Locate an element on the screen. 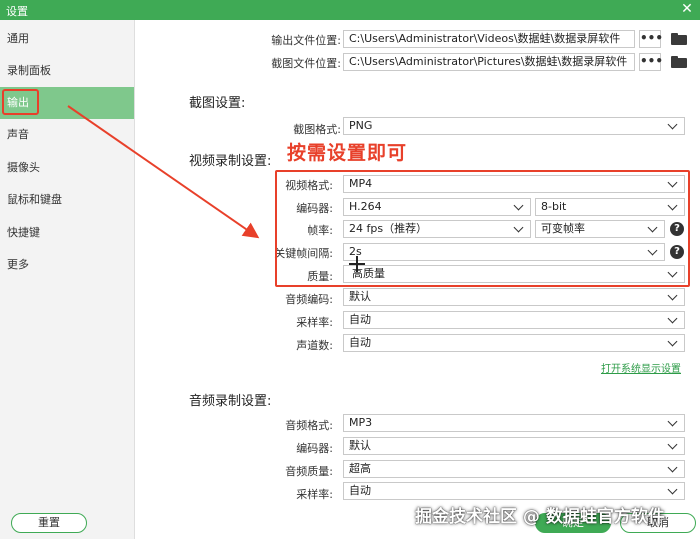  sidebar-item-label: 通用 is located at coordinates (18, 38).